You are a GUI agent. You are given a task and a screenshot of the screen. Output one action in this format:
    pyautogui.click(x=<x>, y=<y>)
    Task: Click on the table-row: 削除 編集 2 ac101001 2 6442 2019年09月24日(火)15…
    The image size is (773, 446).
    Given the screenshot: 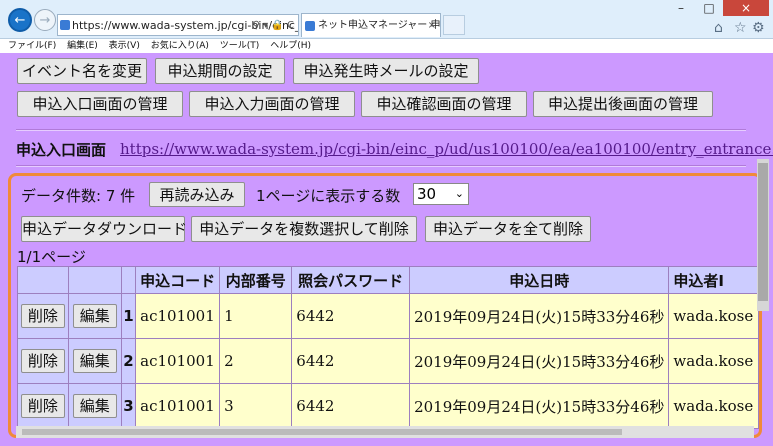 What is the action you would take?
    pyautogui.click(x=388, y=361)
    